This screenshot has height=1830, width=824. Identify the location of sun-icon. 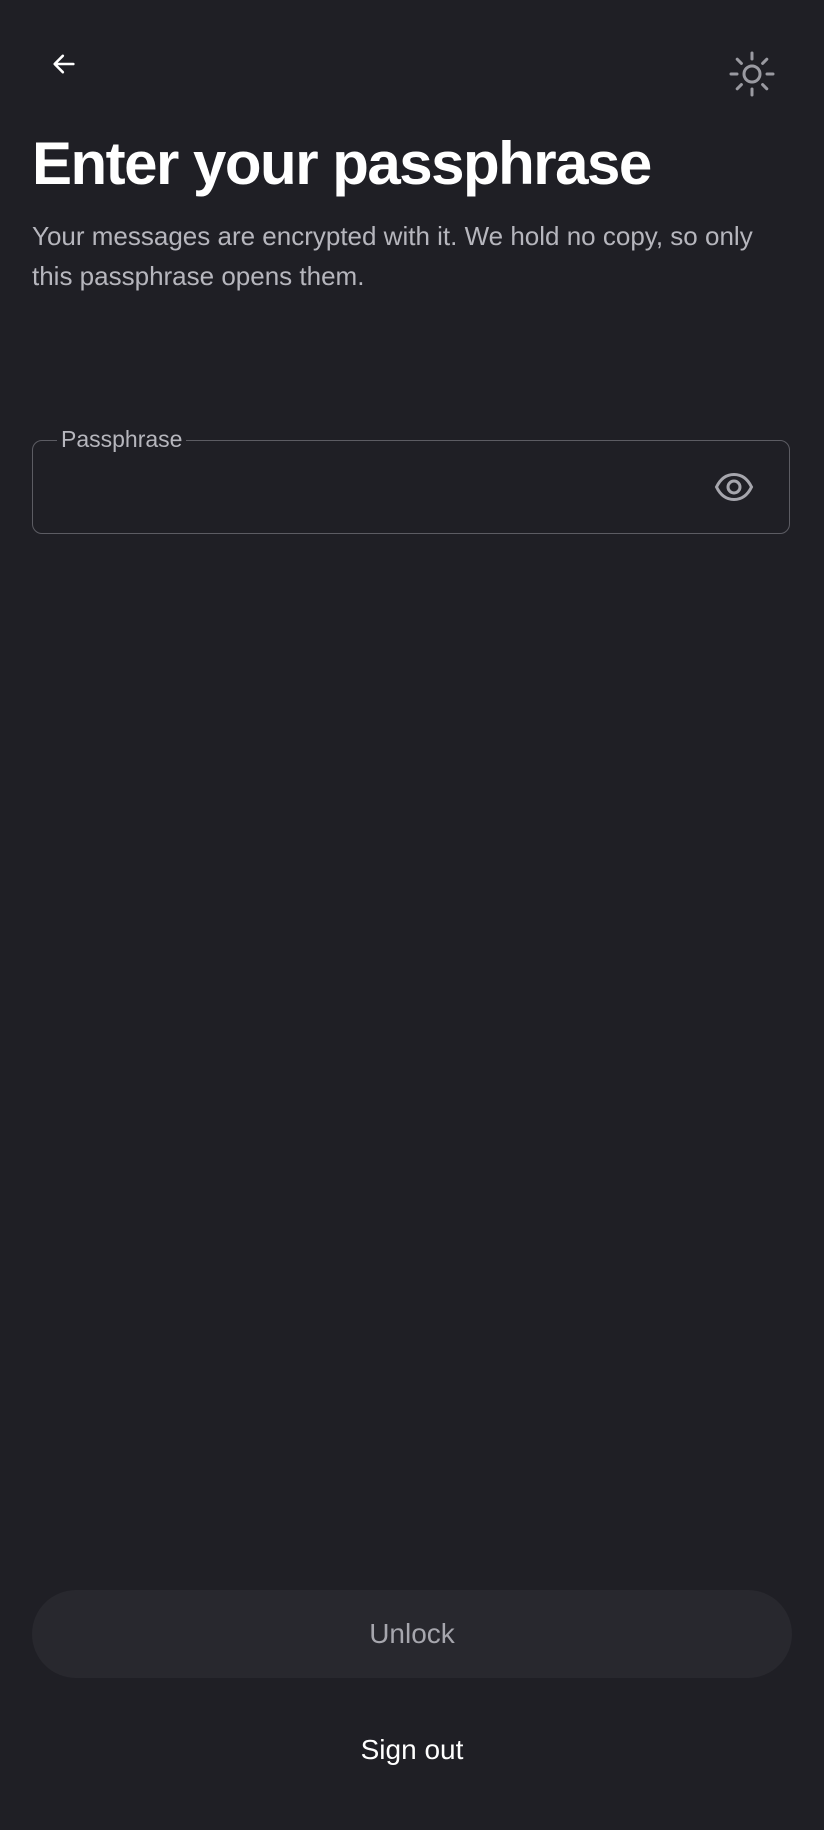
(752, 74).